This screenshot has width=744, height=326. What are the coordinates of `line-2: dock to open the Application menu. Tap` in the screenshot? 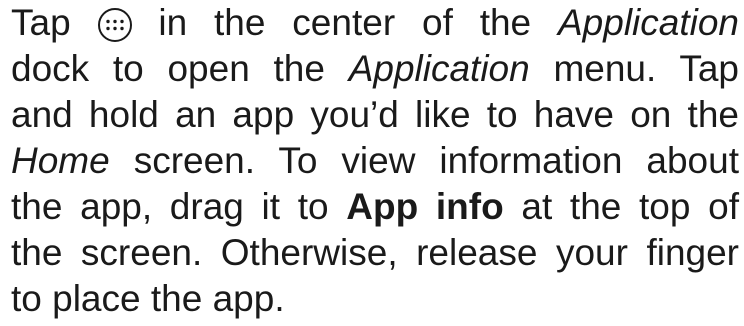 It's located at (375, 69).